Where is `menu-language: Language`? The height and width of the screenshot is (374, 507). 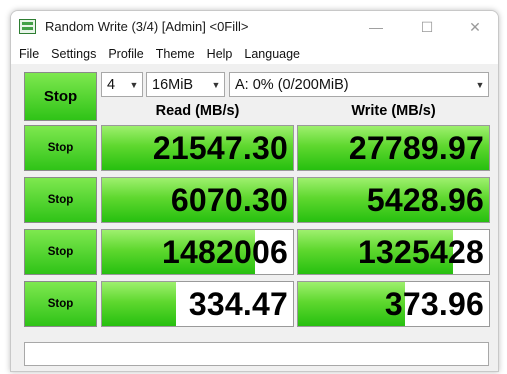 menu-language: Language is located at coordinates (273, 54).